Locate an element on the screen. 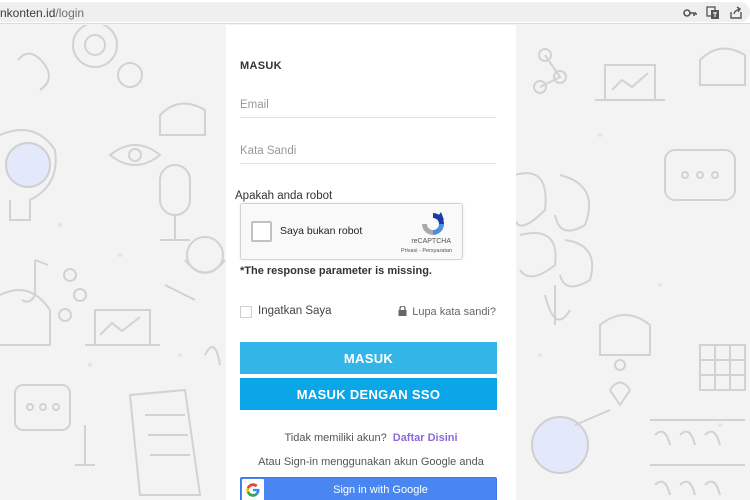 Image resolution: width=750 pixels, height=500 pixels. signup-prompt-text: Tidak memiliki akun? is located at coordinates (335, 438).